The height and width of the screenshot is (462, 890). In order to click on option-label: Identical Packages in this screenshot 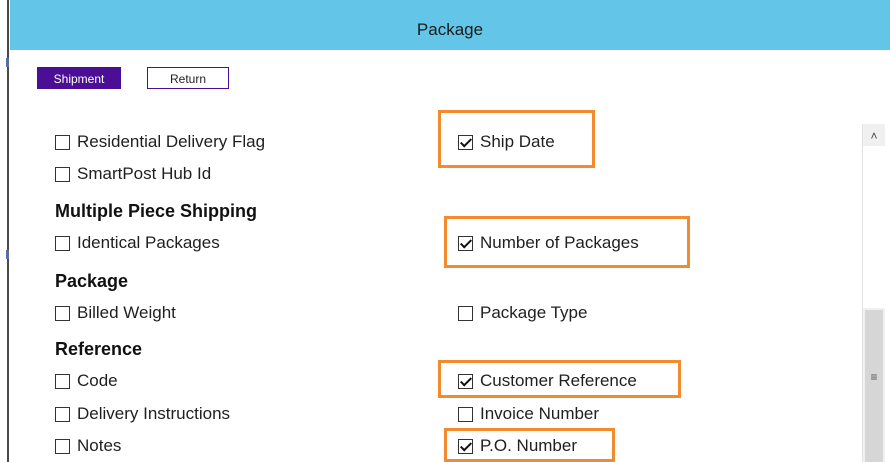, I will do `click(148, 242)`.